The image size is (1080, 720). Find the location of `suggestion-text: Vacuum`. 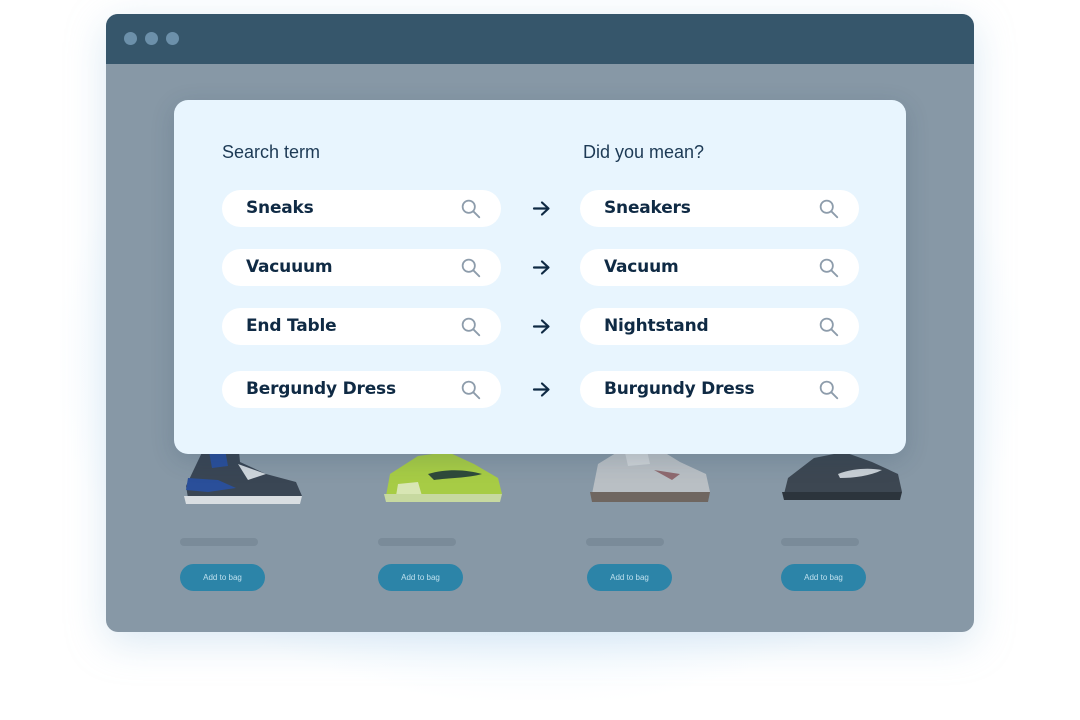

suggestion-text: Vacuum is located at coordinates (641, 267).